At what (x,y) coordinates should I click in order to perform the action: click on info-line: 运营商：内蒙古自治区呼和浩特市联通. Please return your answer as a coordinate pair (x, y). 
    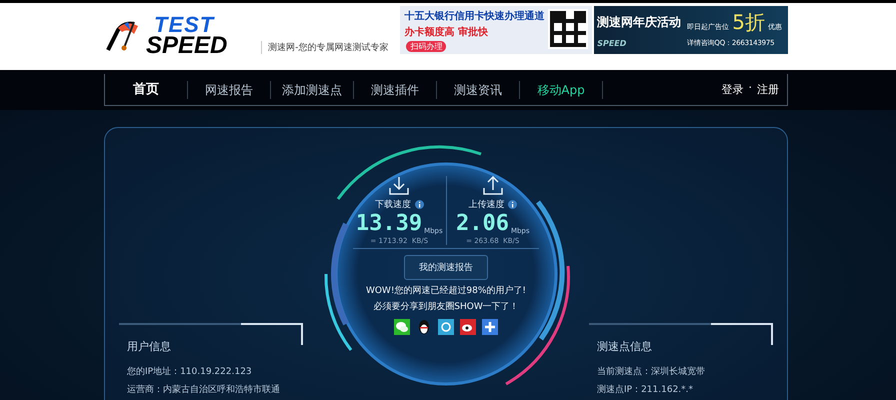
    Looking at the image, I should click on (204, 390).